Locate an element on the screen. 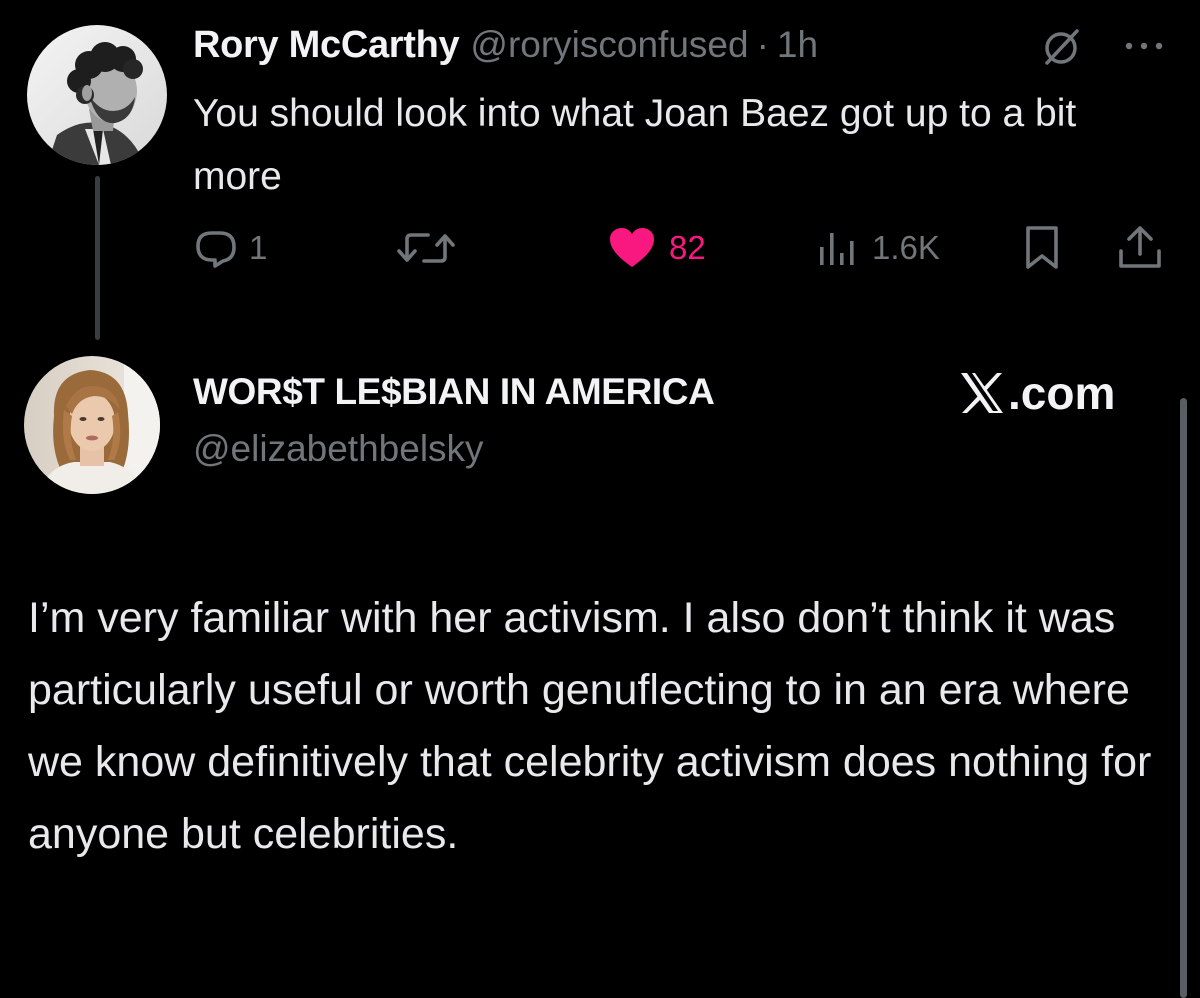 This screenshot has width=1200, height=998. retweet-icon is located at coordinates (426, 248).